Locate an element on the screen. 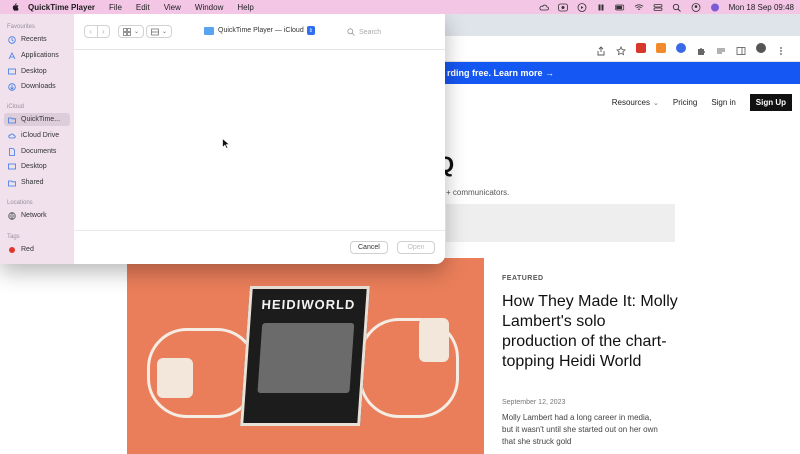  extension-red-icon is located at coordinates (641, 48).